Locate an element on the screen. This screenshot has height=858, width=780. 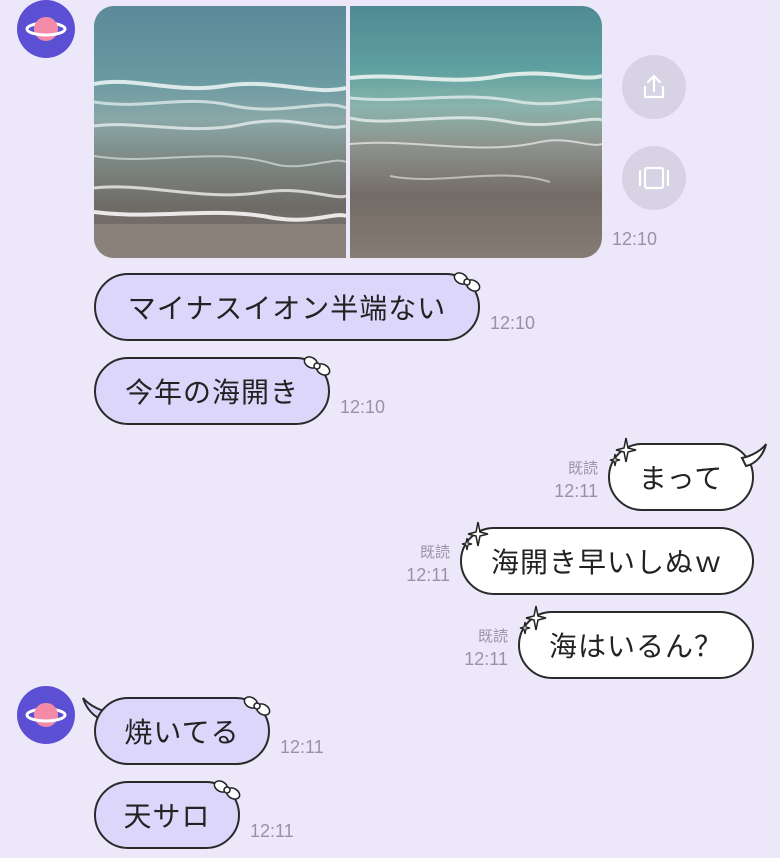
message-text: 焼いてる is located at coordinates (182, 732).